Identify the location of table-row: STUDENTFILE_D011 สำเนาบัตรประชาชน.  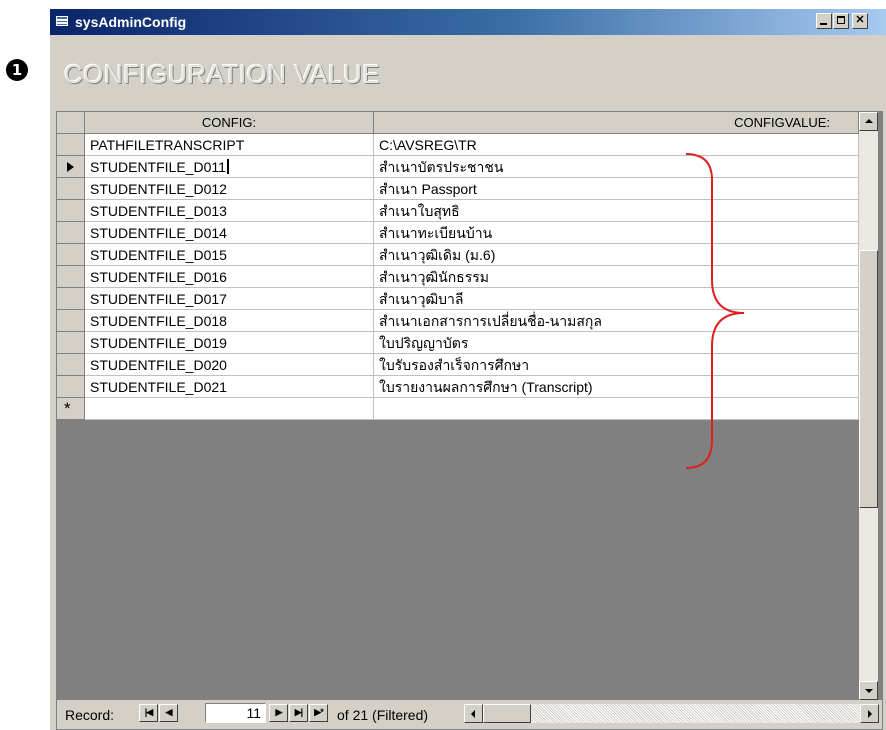
(458, 167).